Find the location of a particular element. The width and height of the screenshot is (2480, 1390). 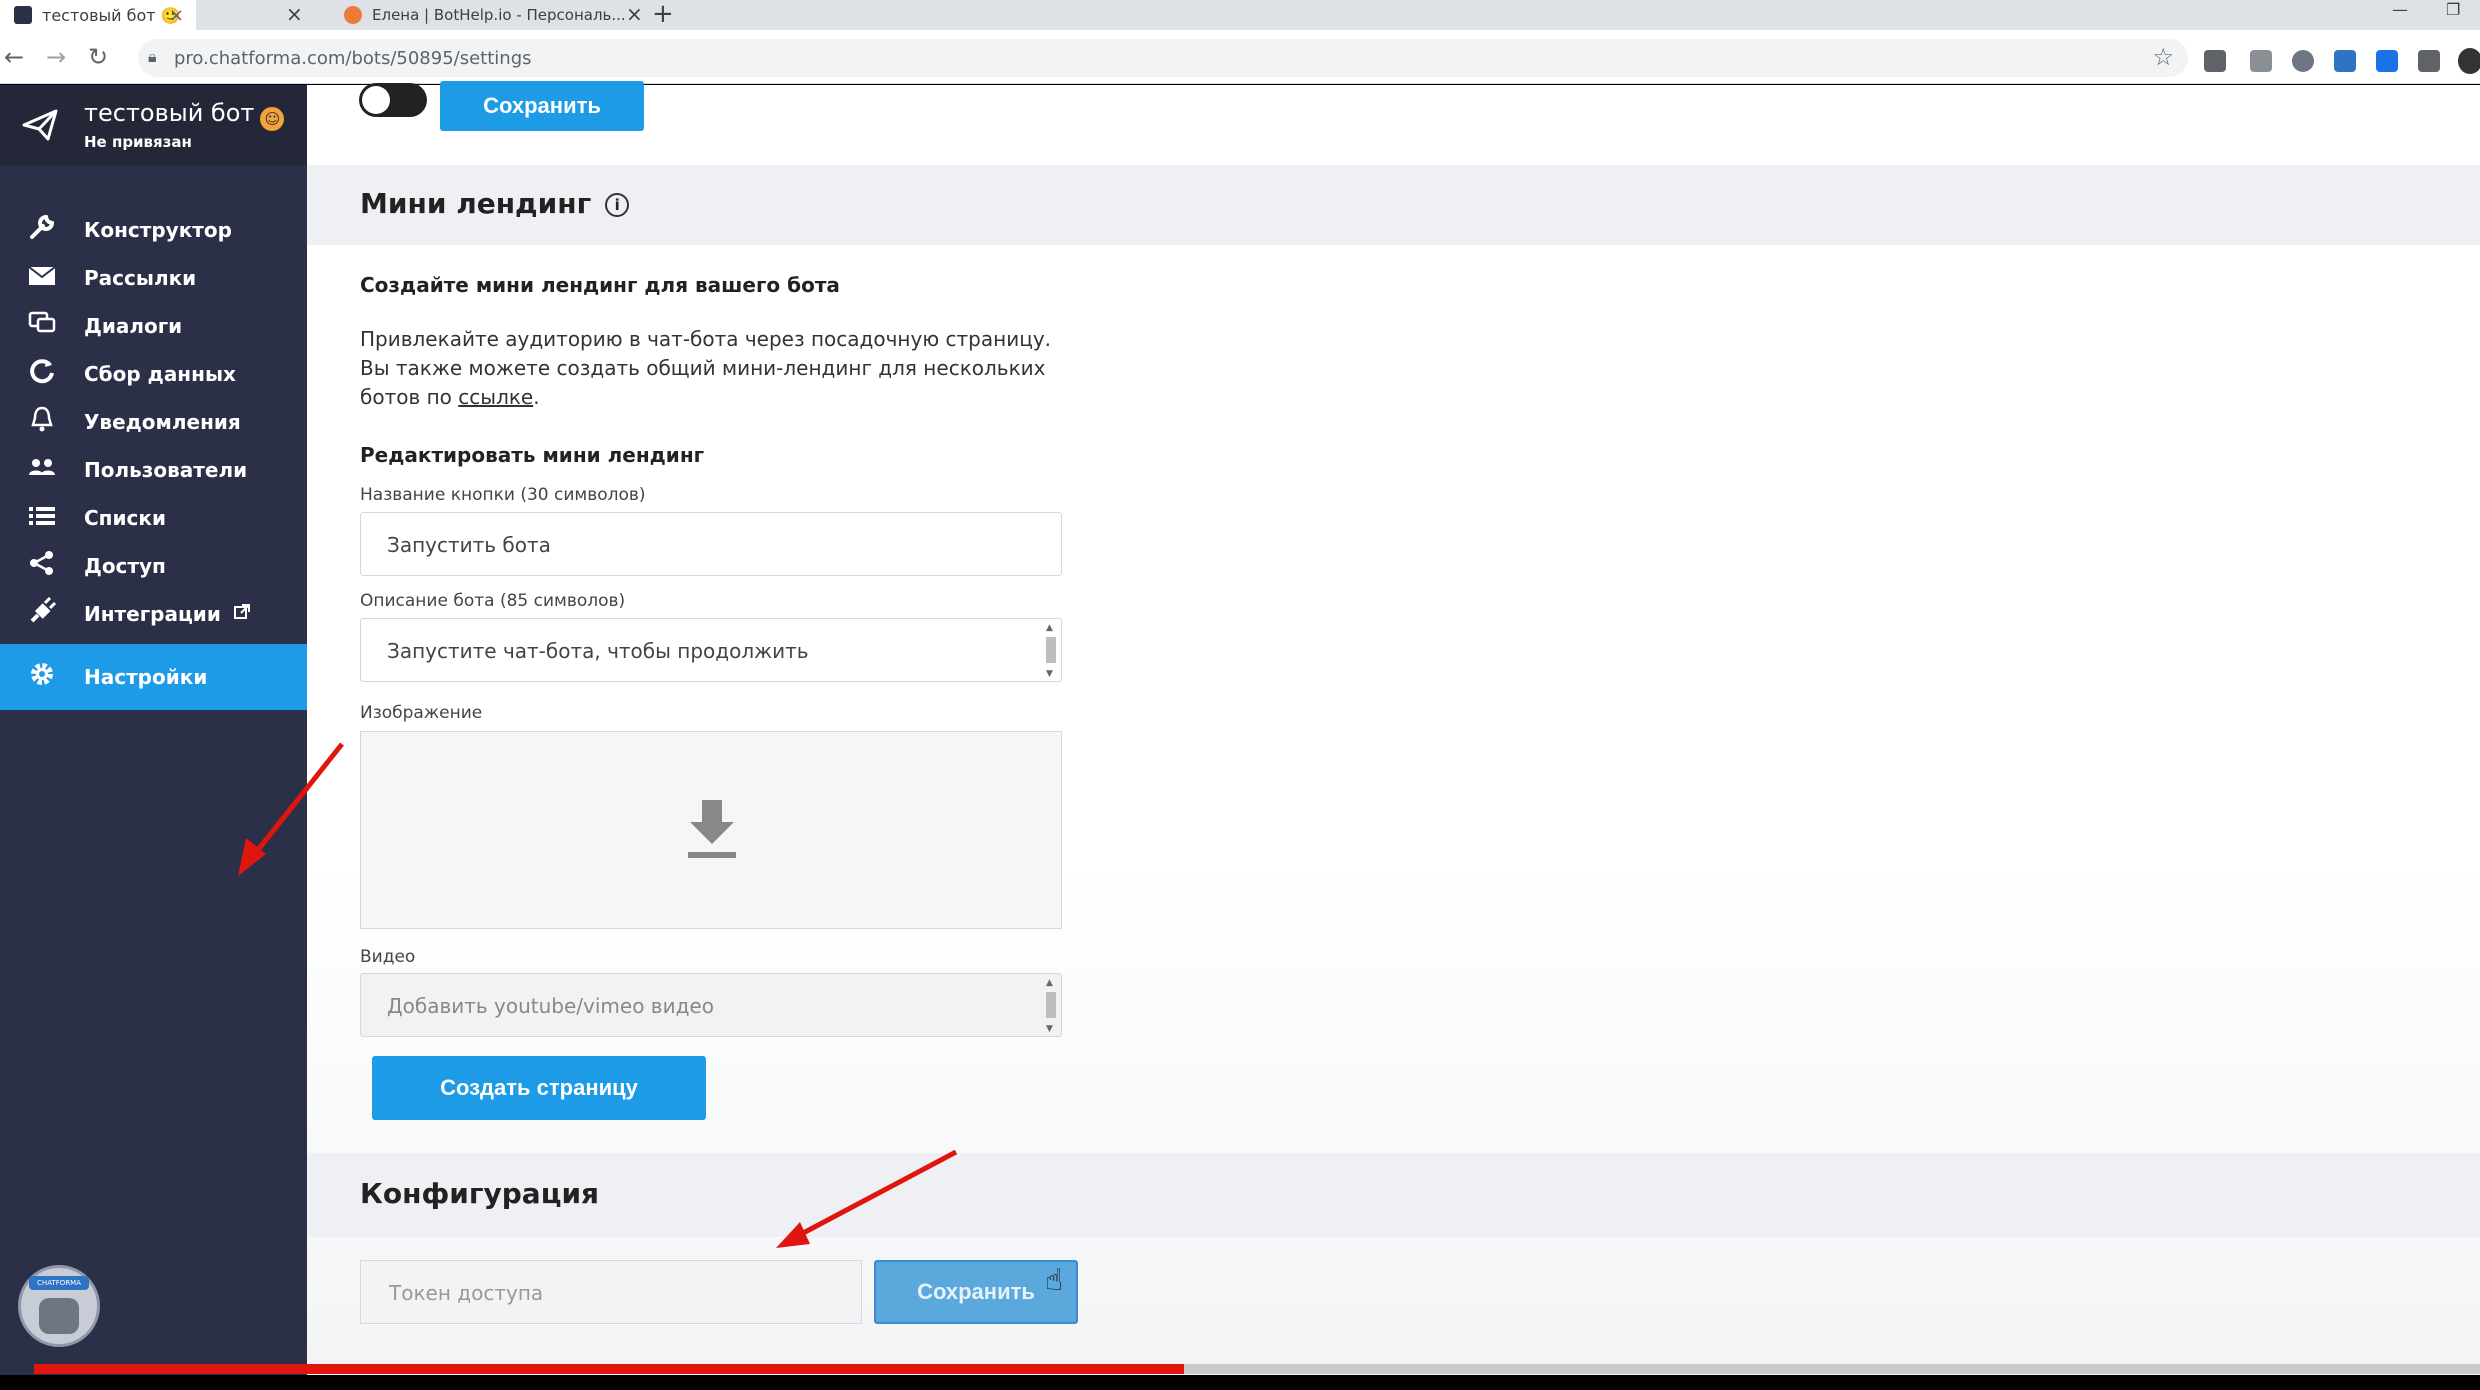

download-icon is located at coordinates (712, 829).